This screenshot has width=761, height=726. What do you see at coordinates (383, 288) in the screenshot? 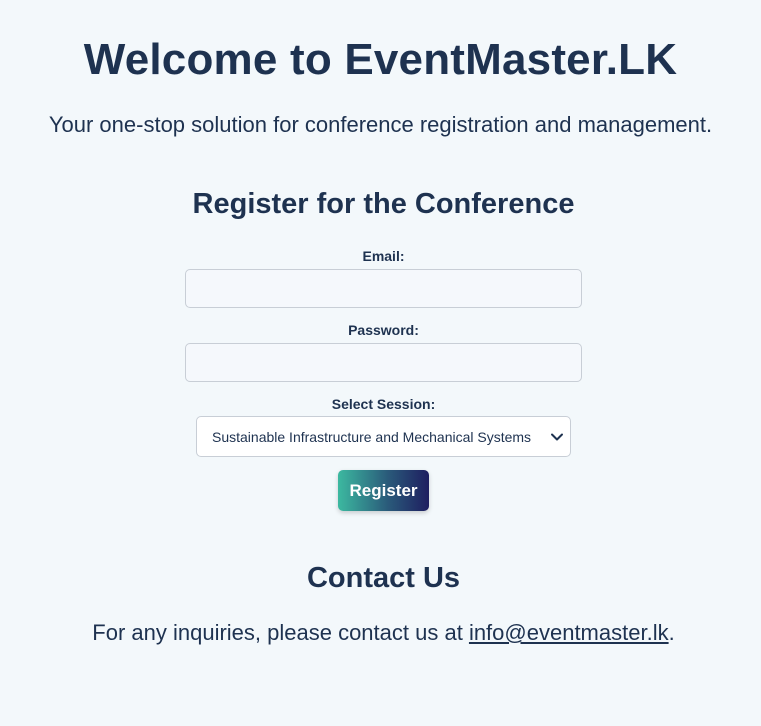
I see `email-field` at bounding box center [383, 288].